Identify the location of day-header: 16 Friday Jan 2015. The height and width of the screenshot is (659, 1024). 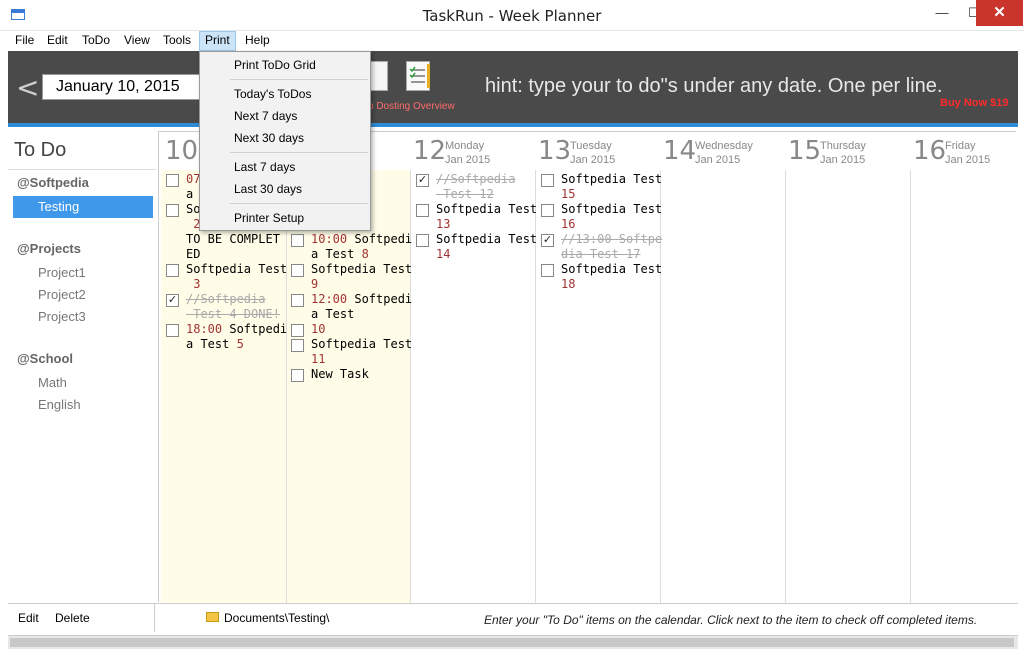
(962, 151).